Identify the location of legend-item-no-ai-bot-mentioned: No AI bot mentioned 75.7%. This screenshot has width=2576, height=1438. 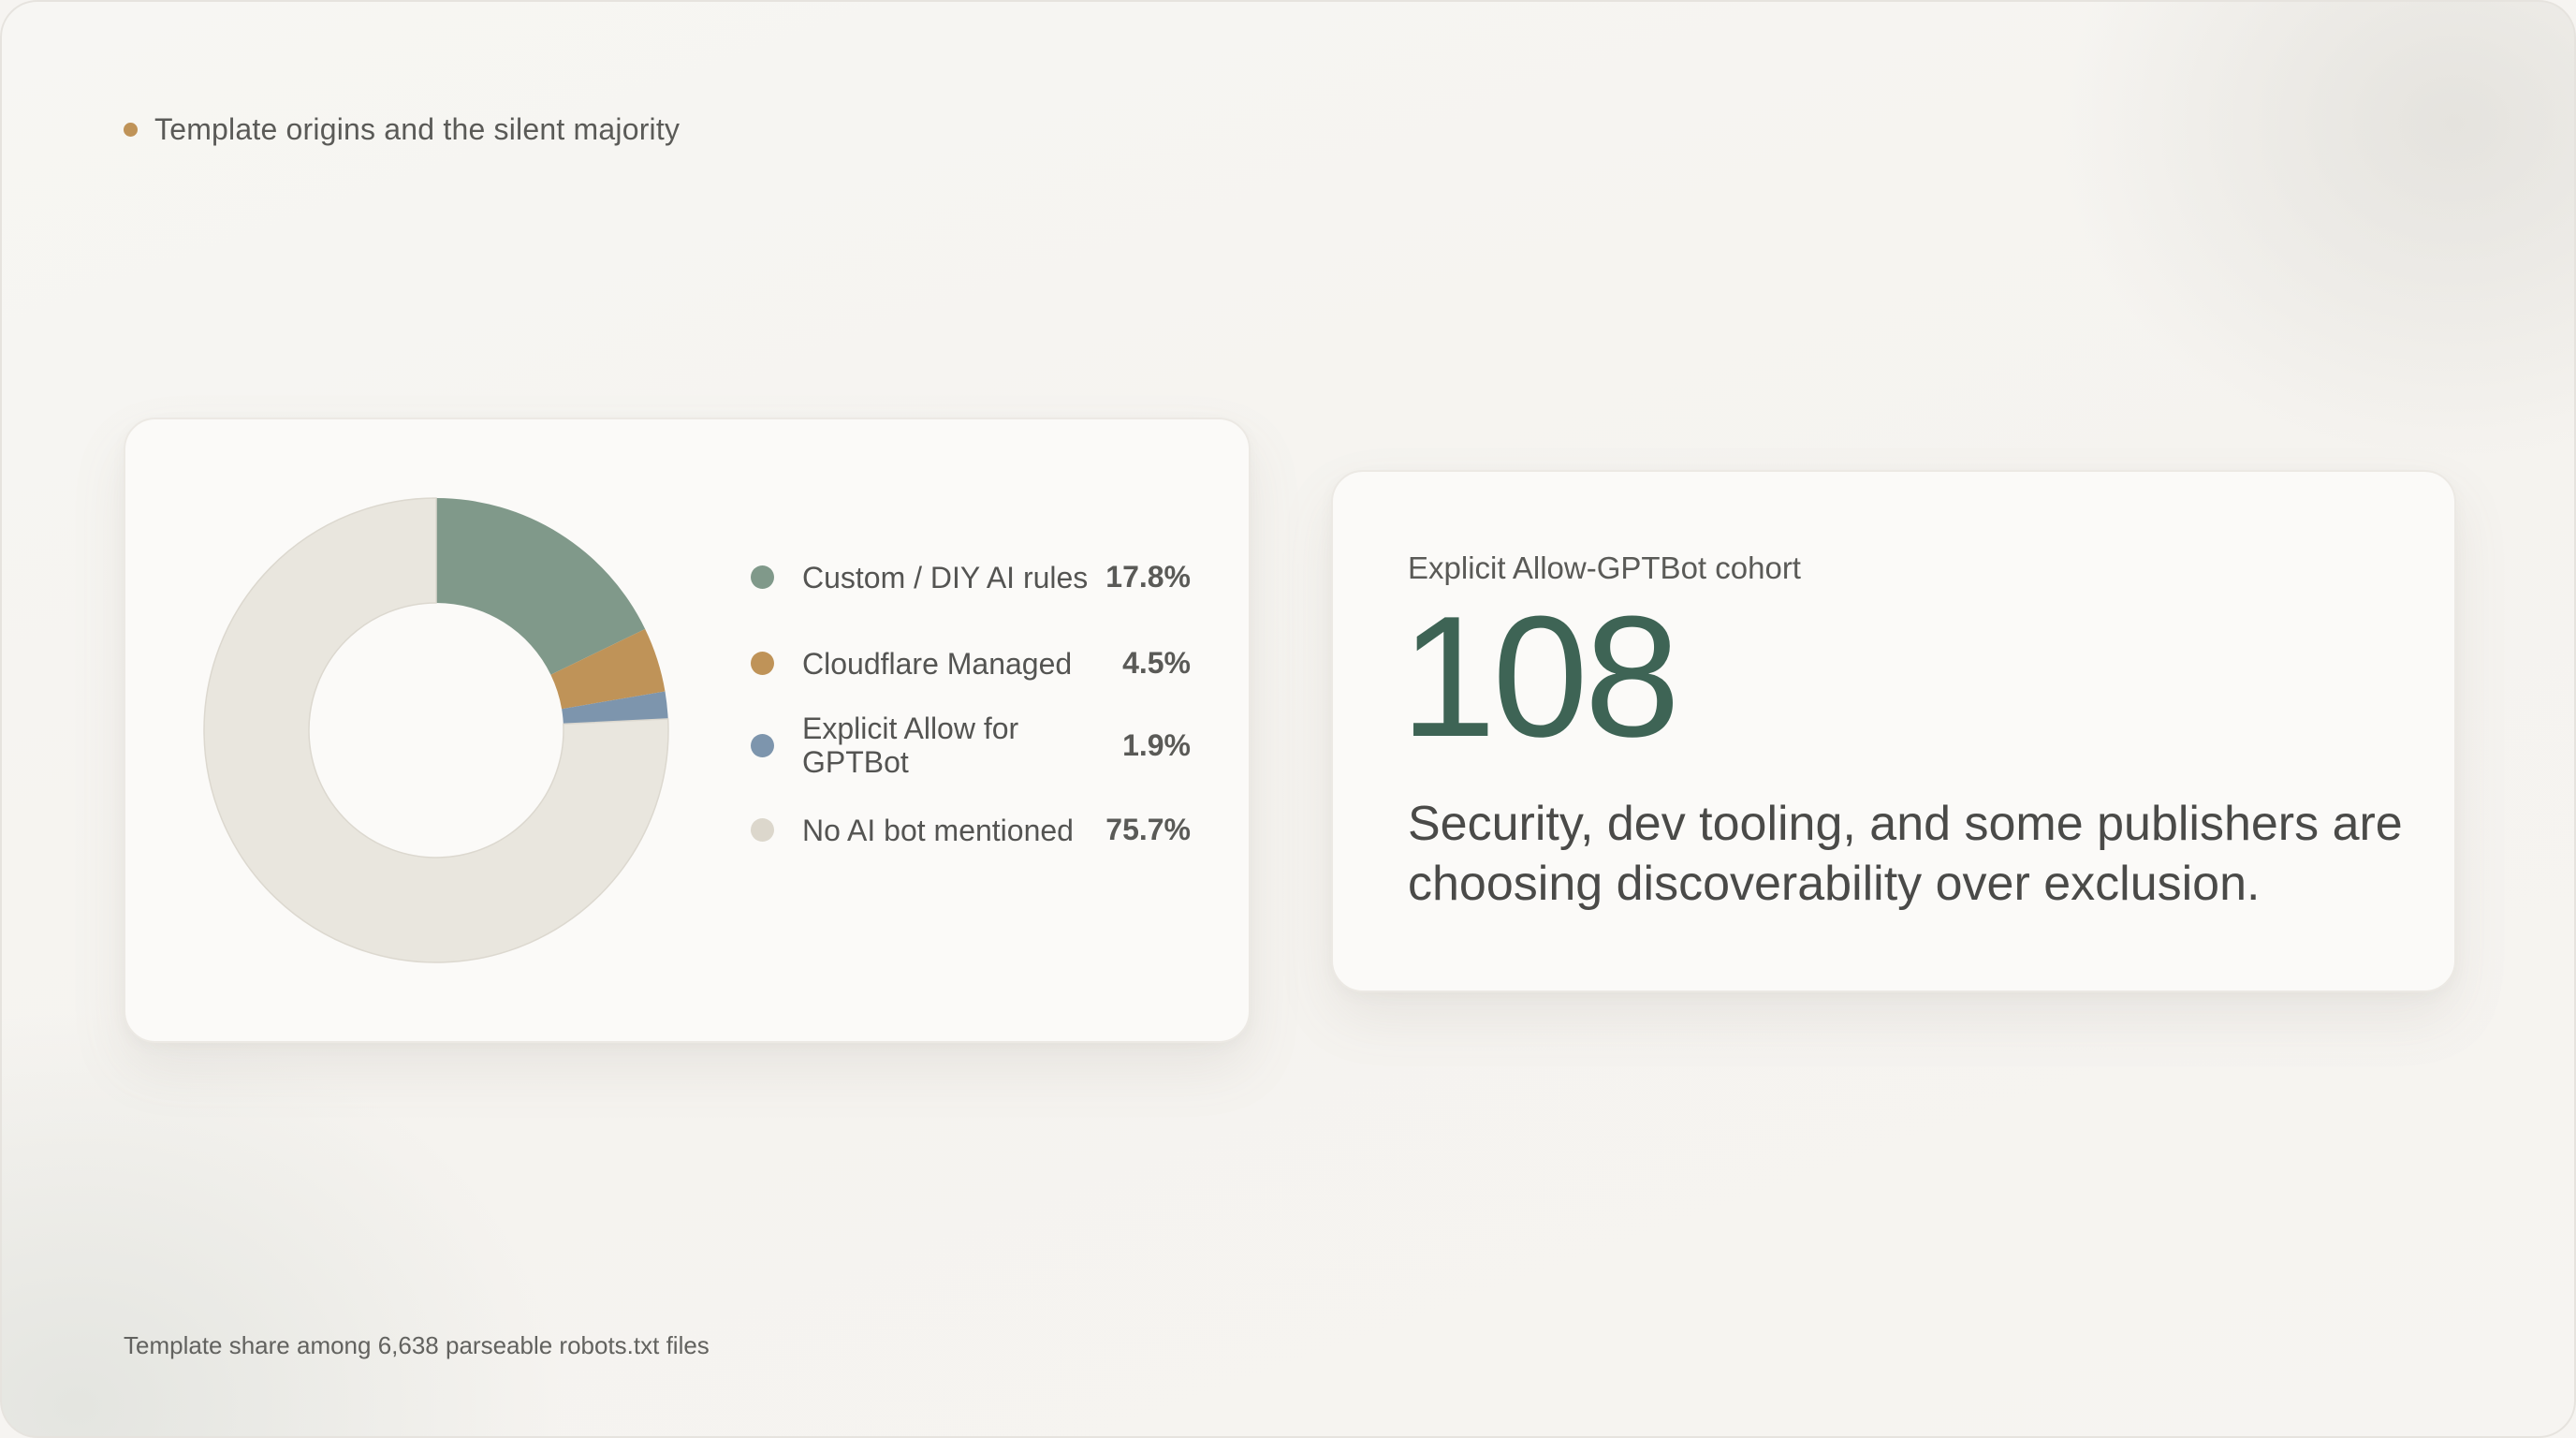
(971, 830).